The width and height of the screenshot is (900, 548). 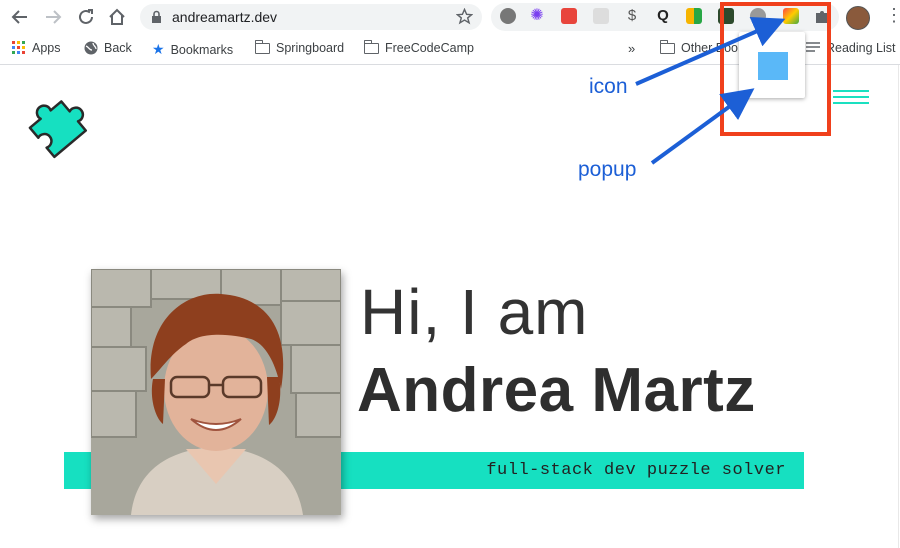 What do you see at coordinates (117, 17) in the screenshot?
I see `home-icon` at bounding box center [117, 17].